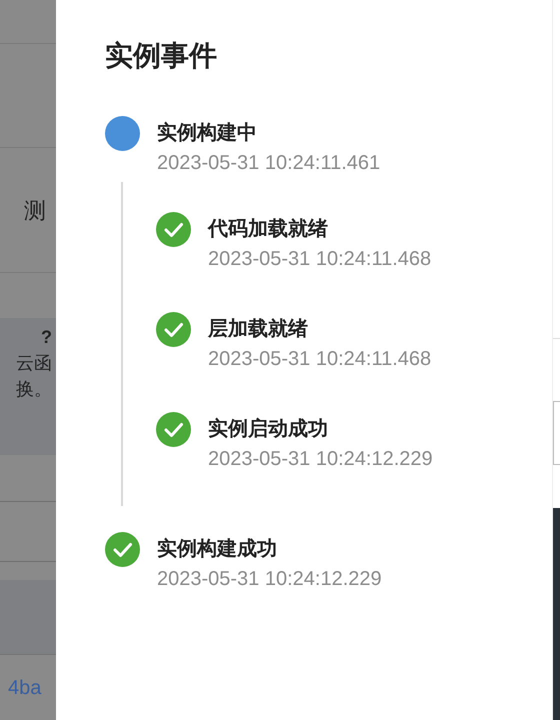 The image size is (560, 720). Describe the element at coordinates (46, 337) in the screenshot. I see `notice-title: ?` at that location.